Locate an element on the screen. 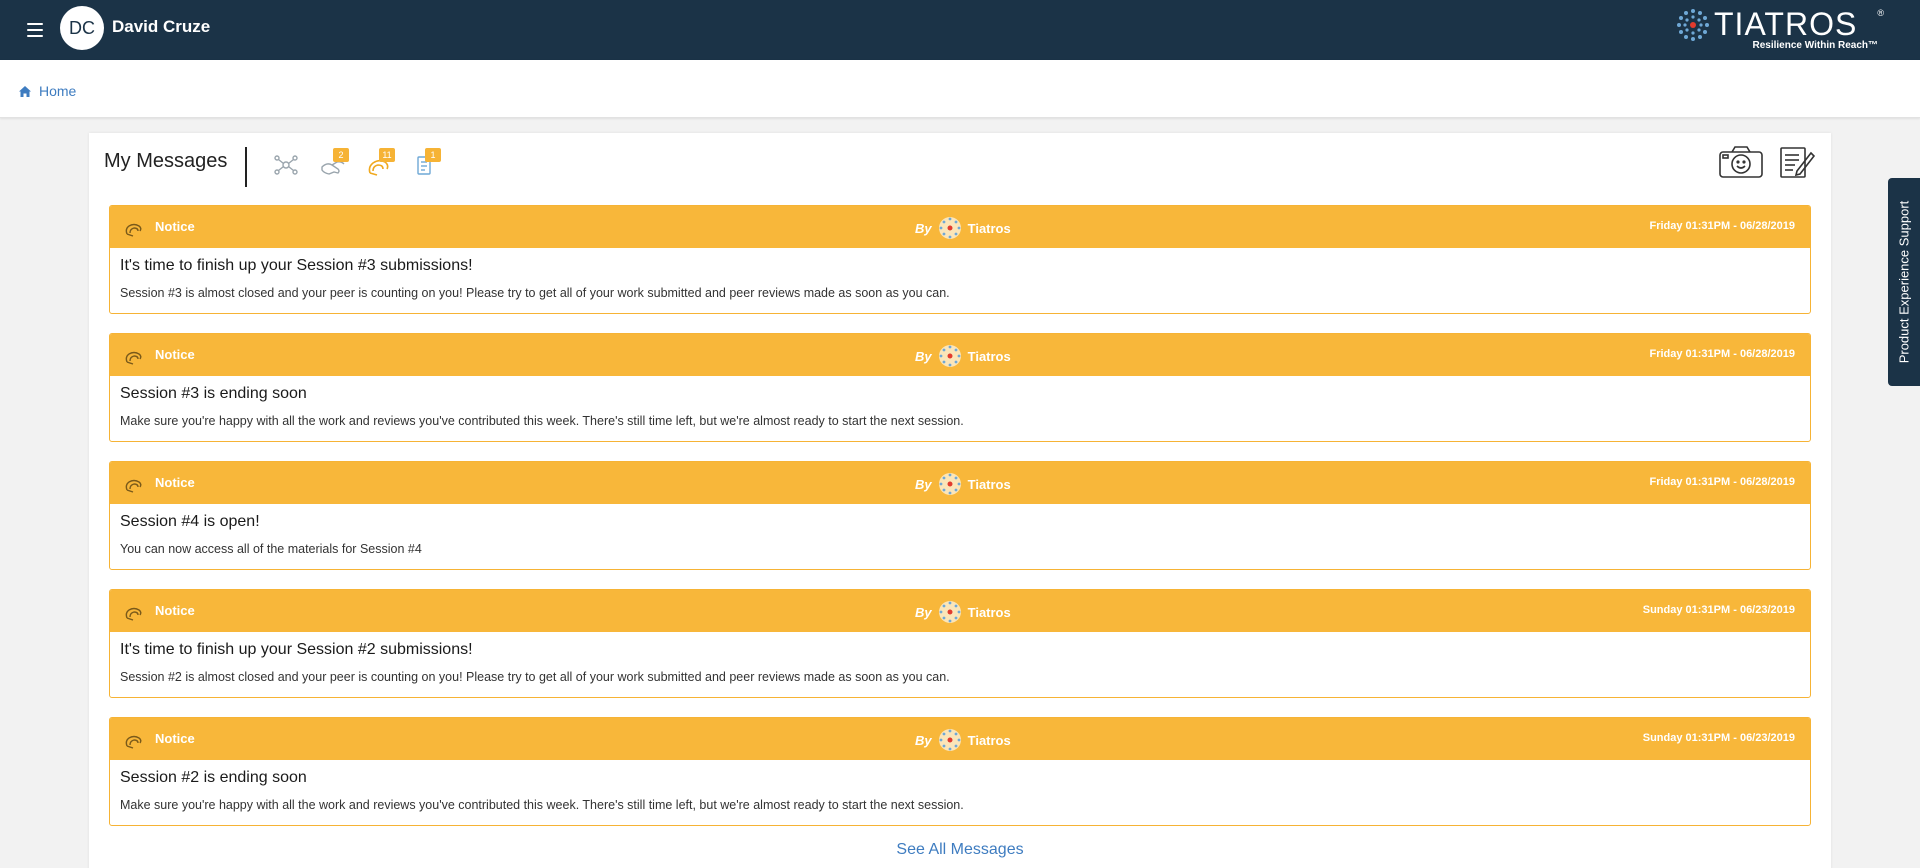 The image size is (1920, 868). document-count-badge: 1 is located at coordinates (433, 155).